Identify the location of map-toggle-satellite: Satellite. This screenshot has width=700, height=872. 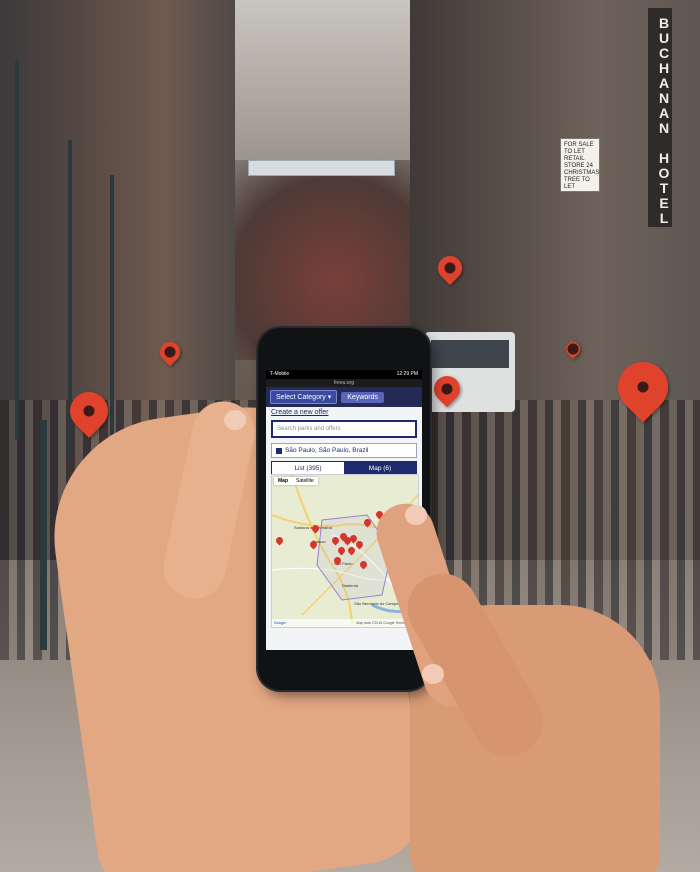
(305, 481).